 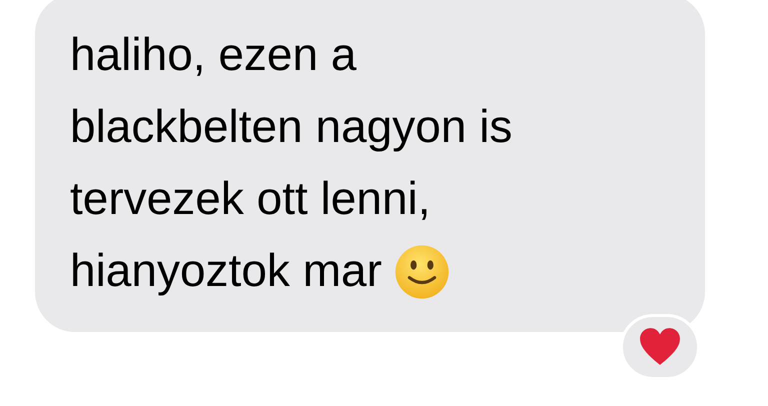 What do you see at coordinates (291, 126) in the screenshot?
I see `message-line: blackbelten nagyon is` at bounding box center [291, 126].